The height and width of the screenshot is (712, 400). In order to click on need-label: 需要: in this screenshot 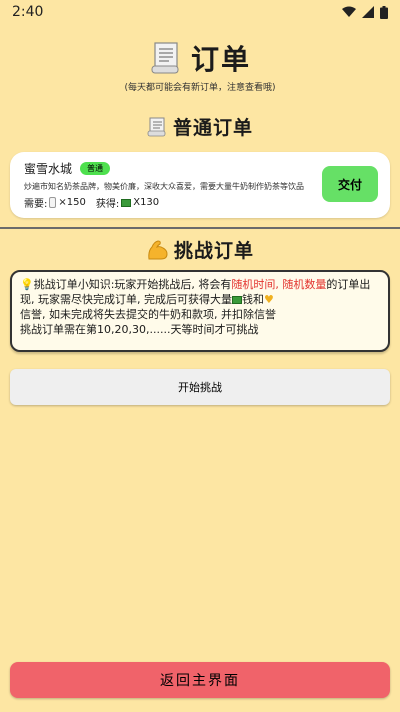, I will do `click(36, 204)`.